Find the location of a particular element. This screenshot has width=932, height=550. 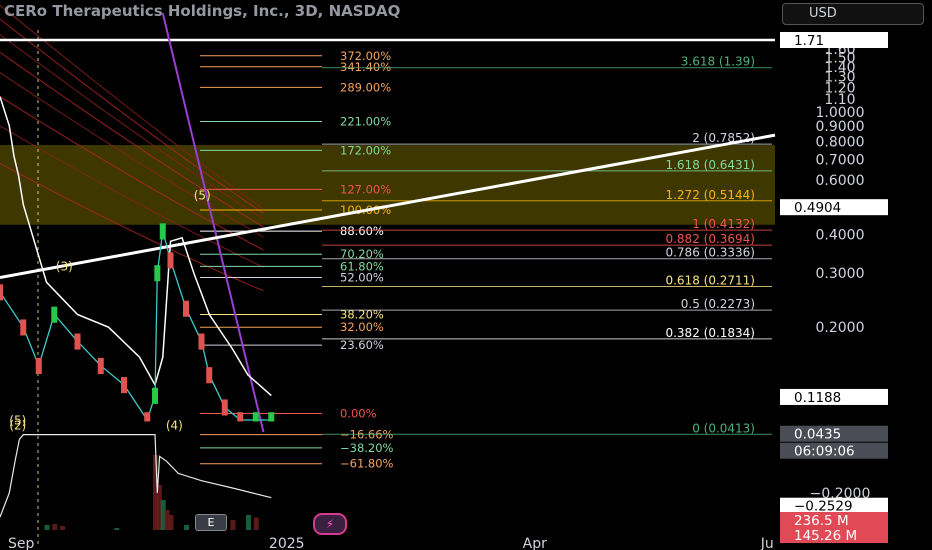

fib-extension-label: 221.00% is located at coordinates (365, 122).